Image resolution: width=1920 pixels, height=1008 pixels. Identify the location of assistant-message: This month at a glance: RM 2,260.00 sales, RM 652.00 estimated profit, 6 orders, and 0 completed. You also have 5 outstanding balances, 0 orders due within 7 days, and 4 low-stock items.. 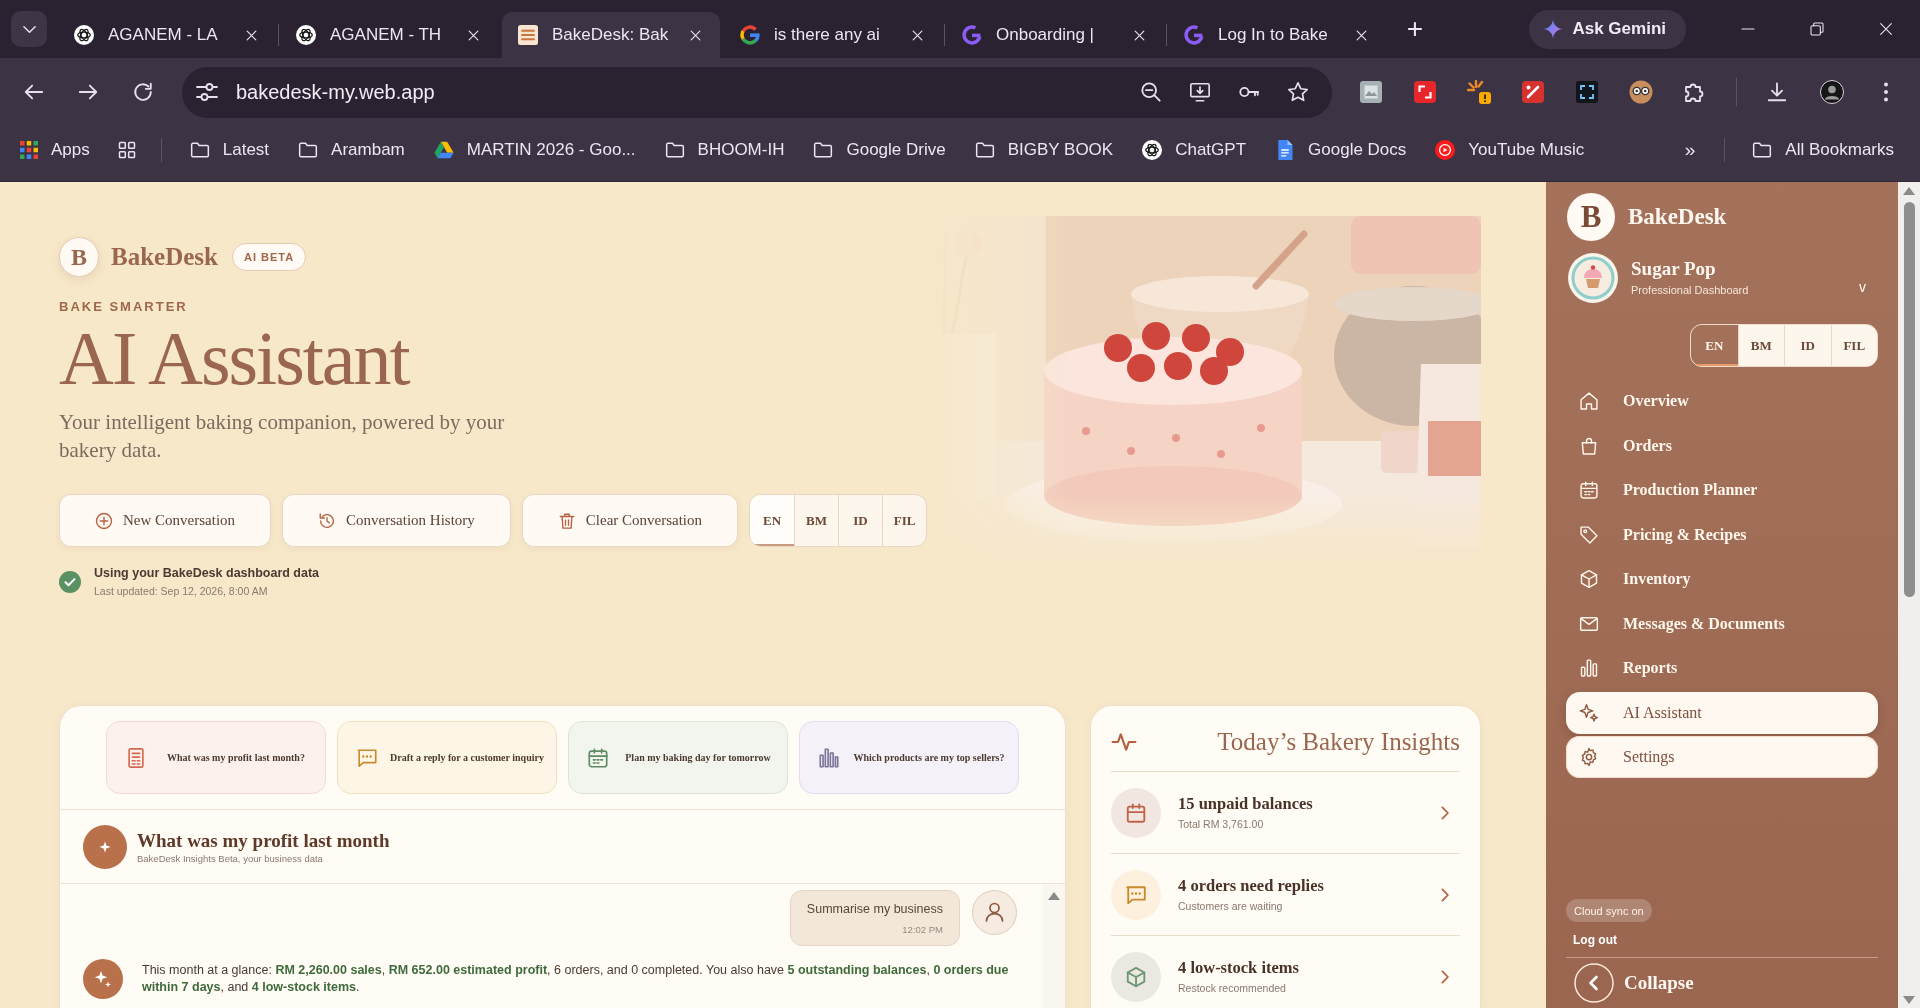
(576, 979).